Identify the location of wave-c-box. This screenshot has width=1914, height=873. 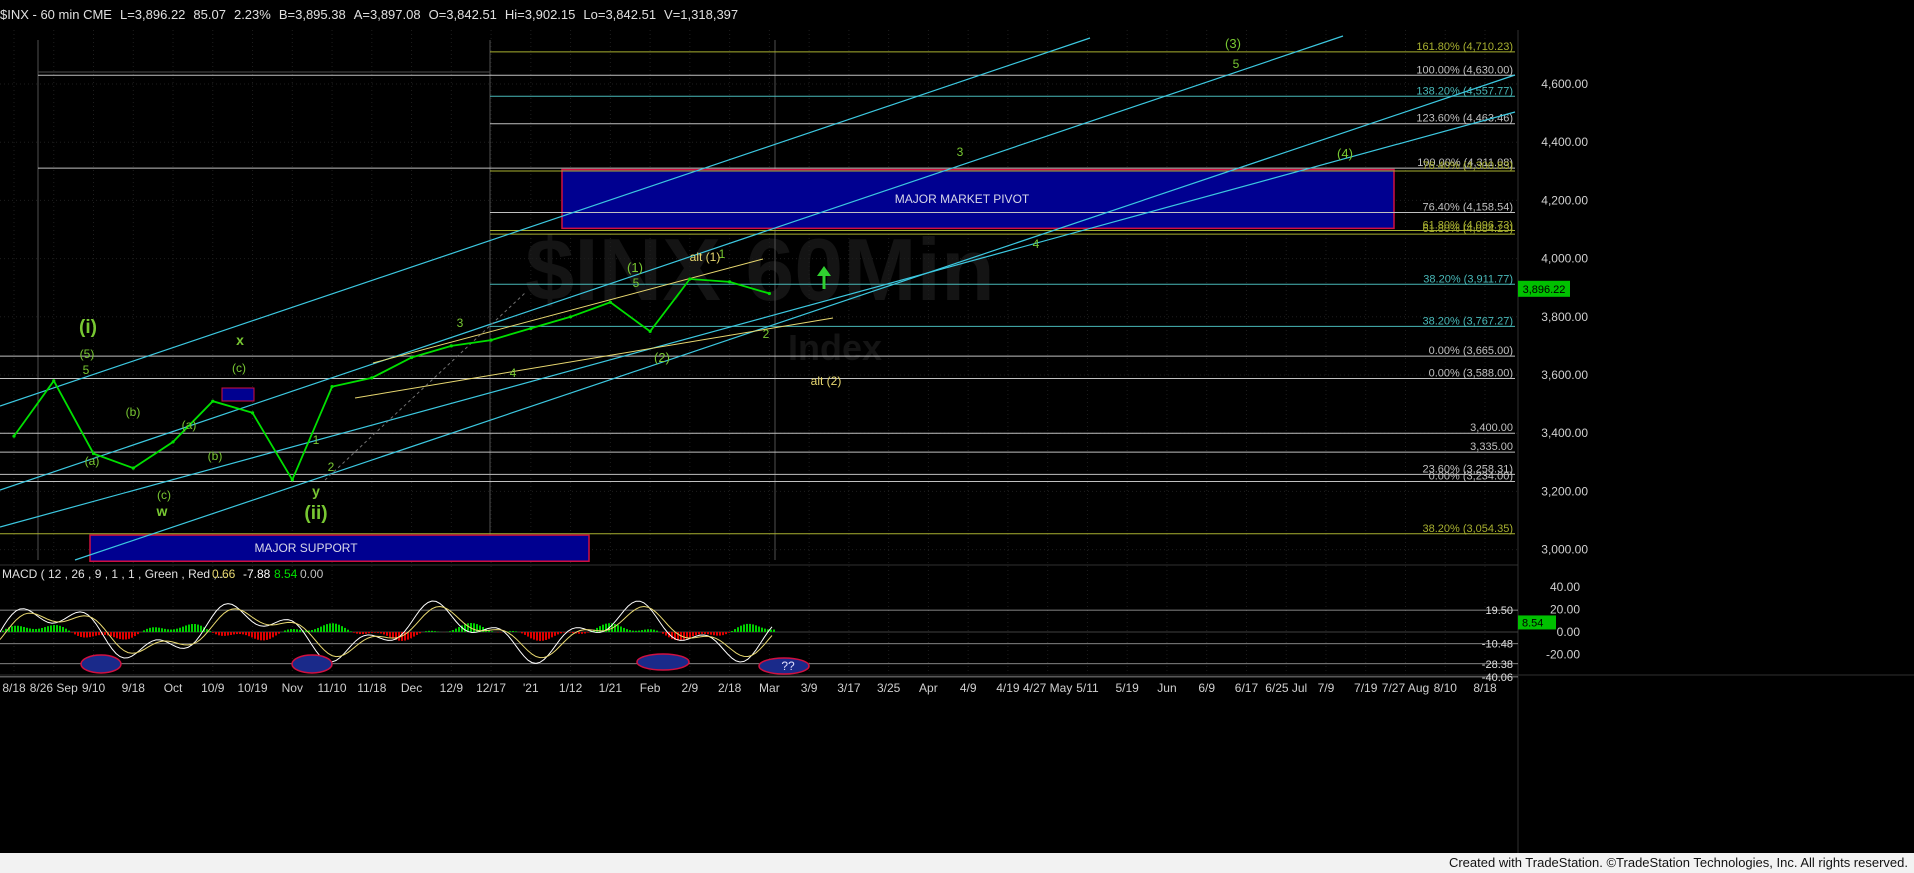
(238, 394).